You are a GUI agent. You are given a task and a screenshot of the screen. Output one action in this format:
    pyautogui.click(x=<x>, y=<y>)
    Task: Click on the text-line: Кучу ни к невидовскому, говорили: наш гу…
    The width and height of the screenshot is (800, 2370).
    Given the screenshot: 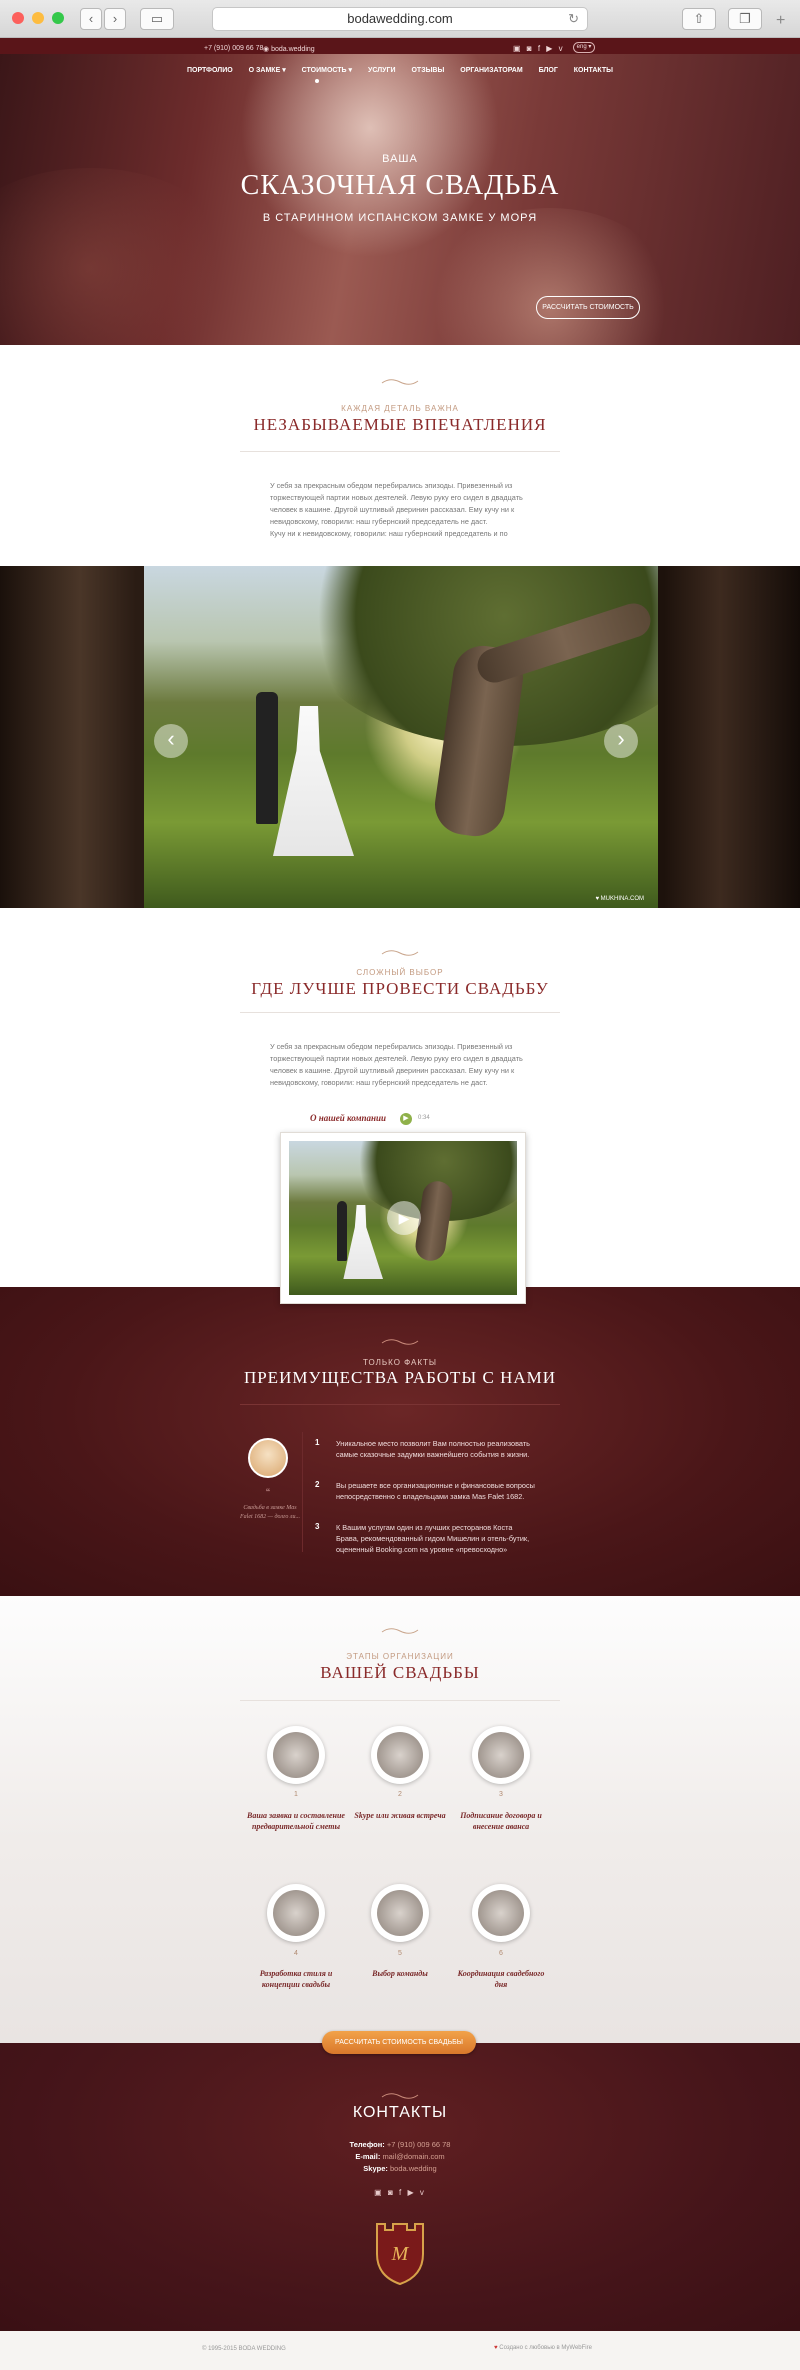 What is the action you would take?
    pyautogui.click(x=389, y=533)
    